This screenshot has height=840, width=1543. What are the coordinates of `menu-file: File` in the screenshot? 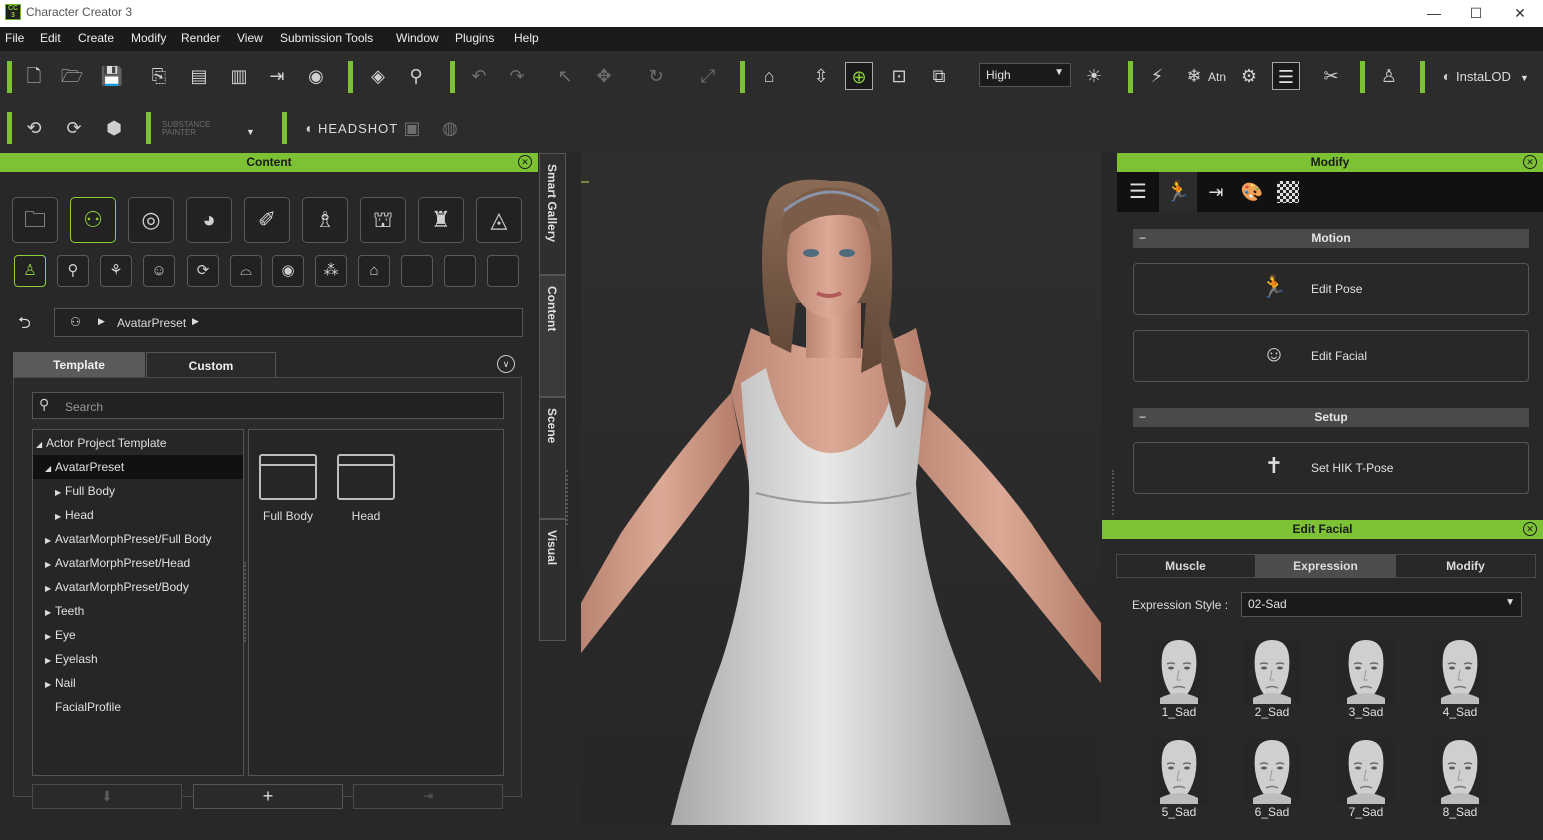 It's located at (14, 38).